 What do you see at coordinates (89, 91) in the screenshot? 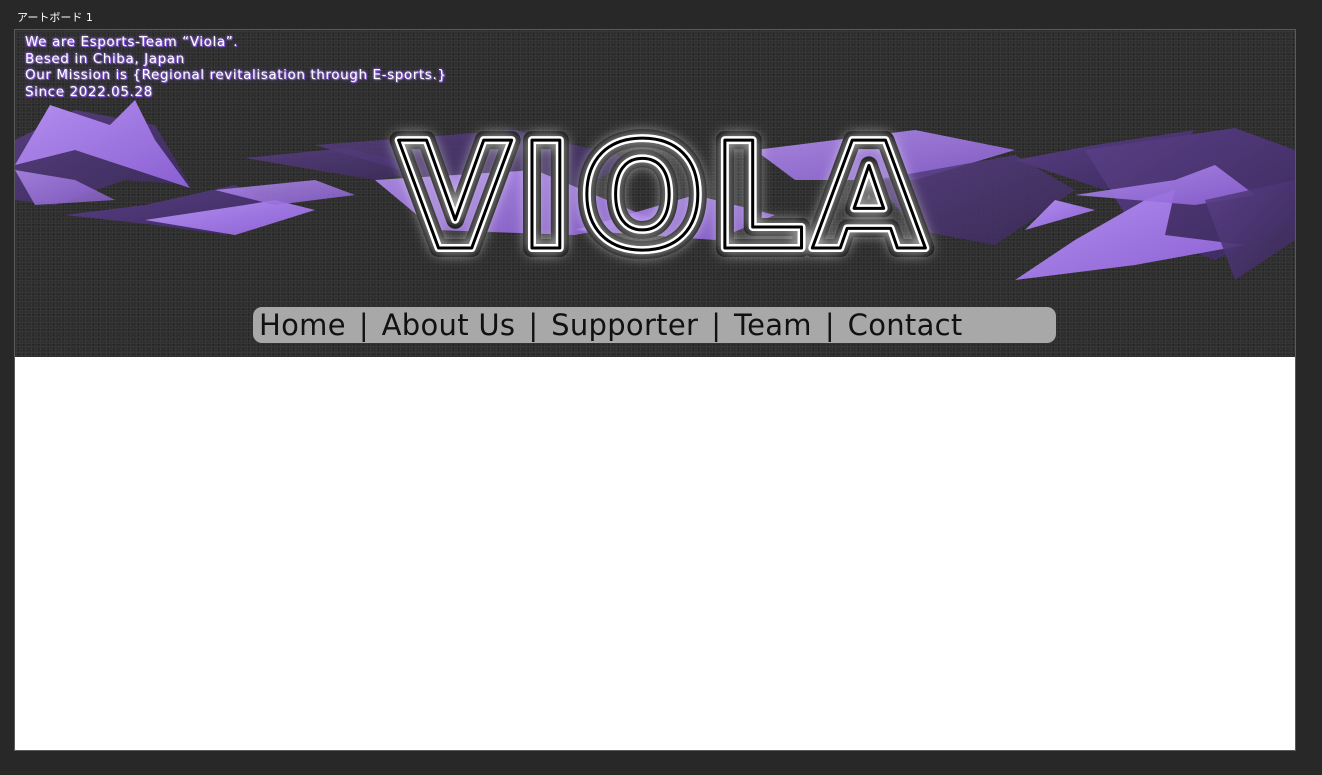
I see `intro-line: Since 2022.05.28` at bounding box center [89, 91].